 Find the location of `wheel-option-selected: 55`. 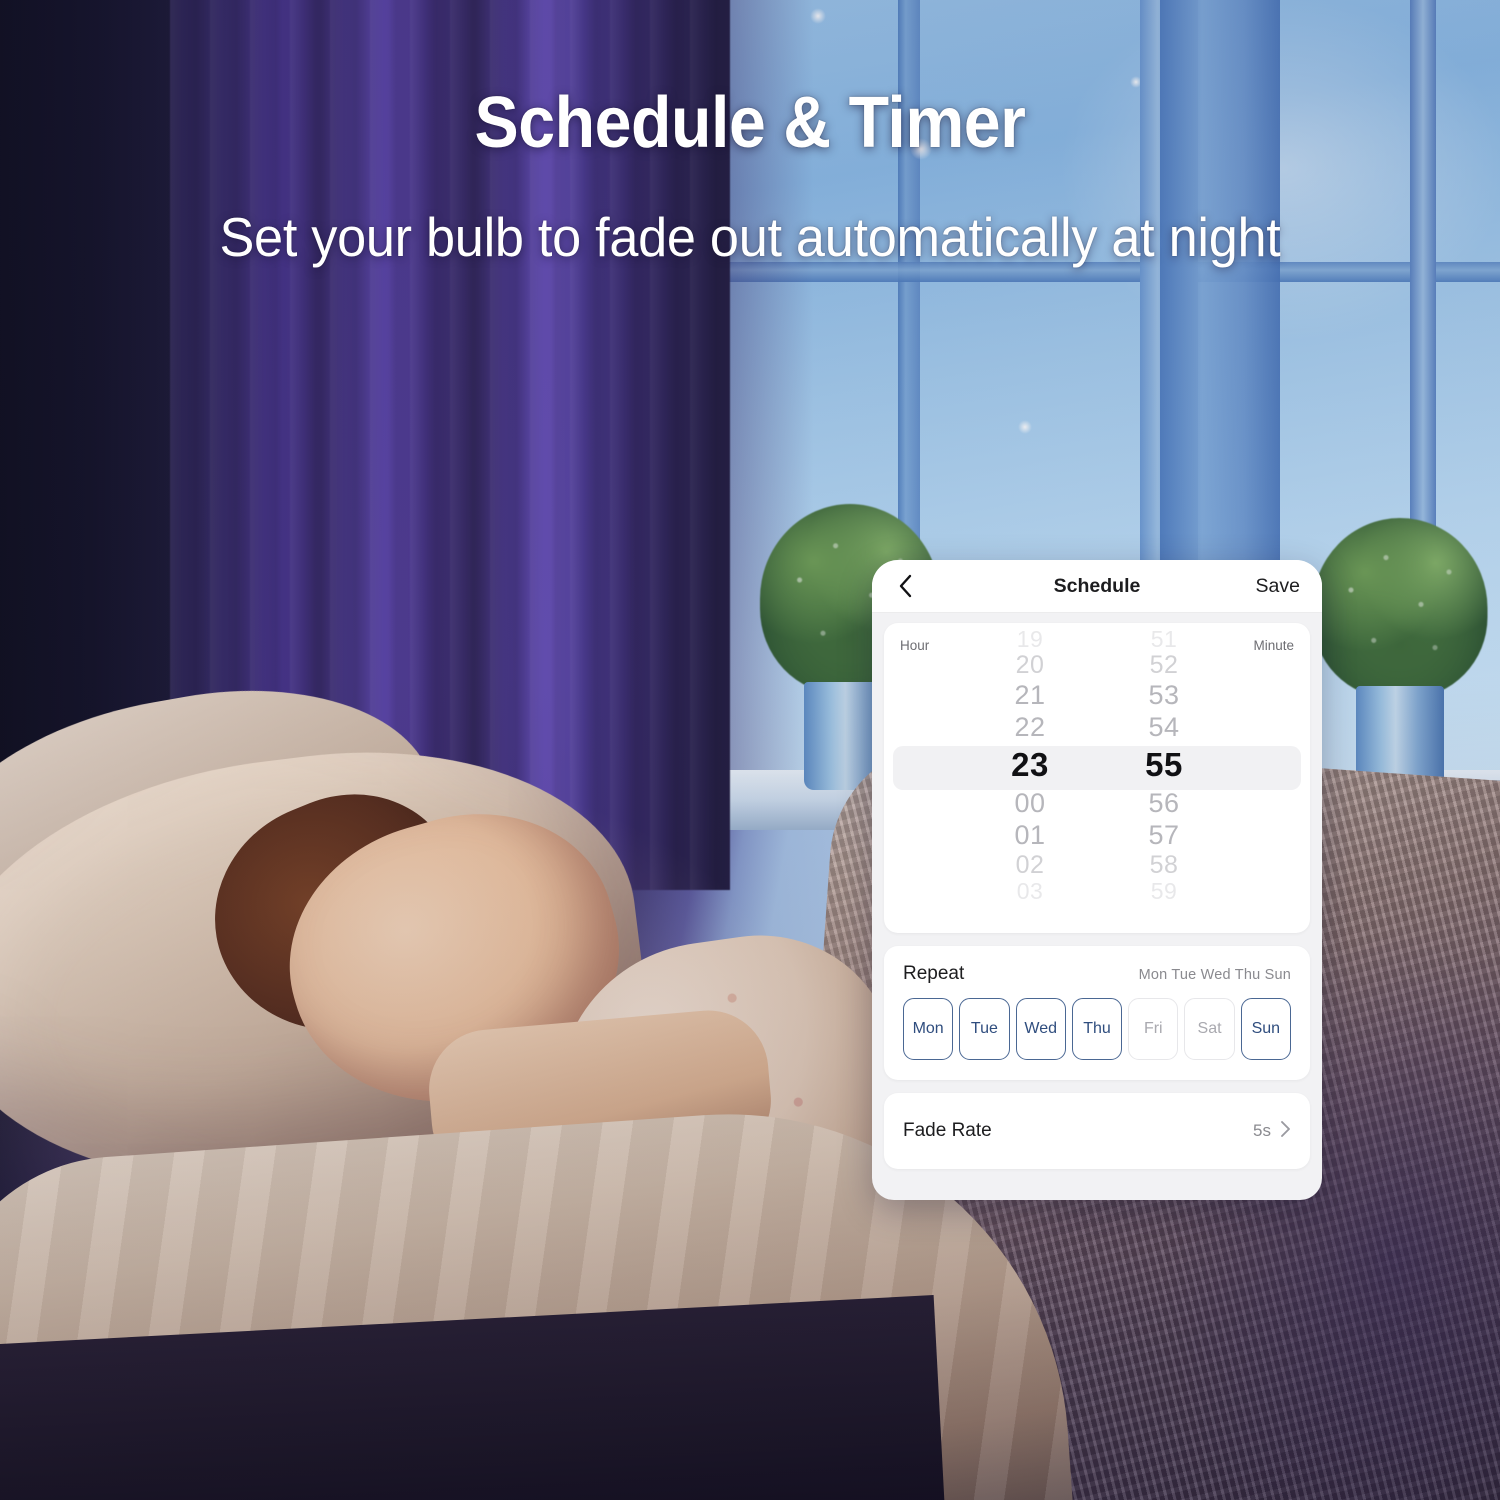

wheel-option-selected: 55 is located at coordinates (1164, 765).